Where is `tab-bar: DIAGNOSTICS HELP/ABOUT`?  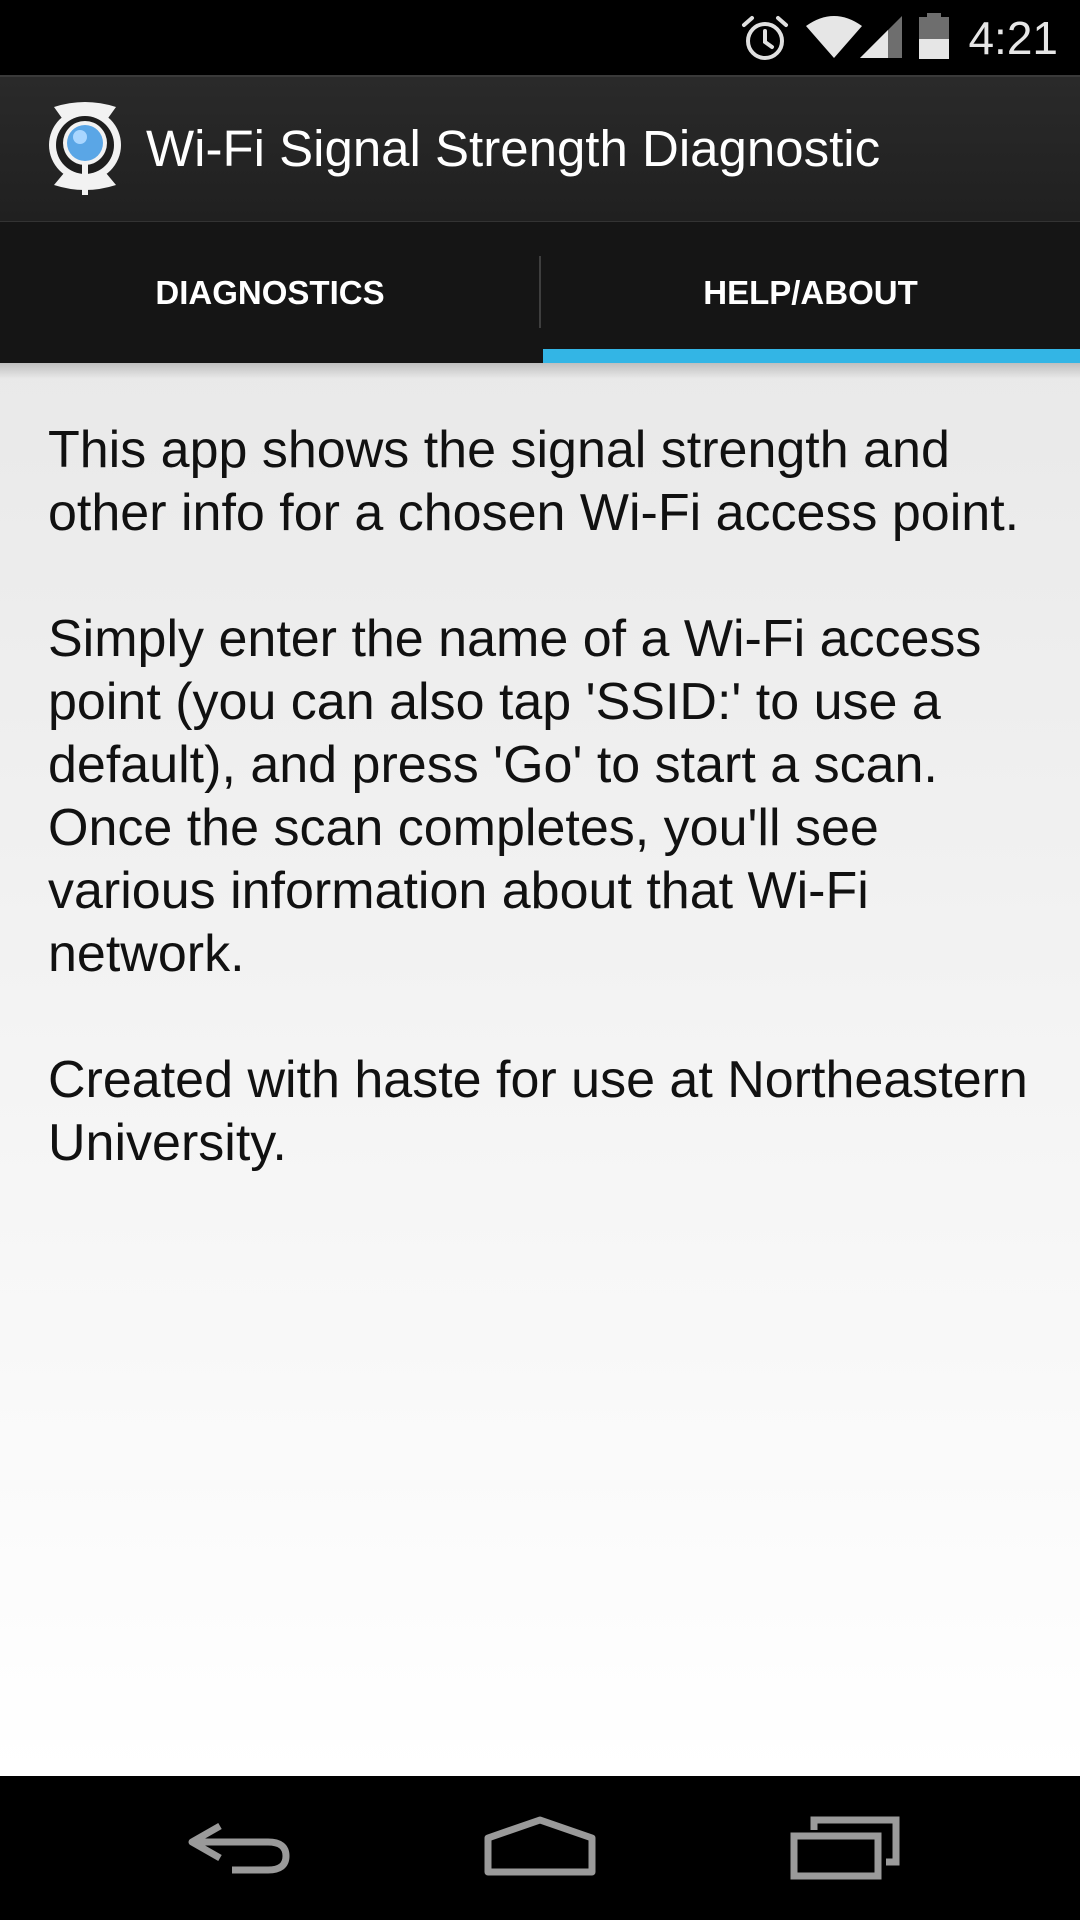 tab-bar: DIAGNOSTICS HELP/ABOUT is located at coordinates (540, 292).